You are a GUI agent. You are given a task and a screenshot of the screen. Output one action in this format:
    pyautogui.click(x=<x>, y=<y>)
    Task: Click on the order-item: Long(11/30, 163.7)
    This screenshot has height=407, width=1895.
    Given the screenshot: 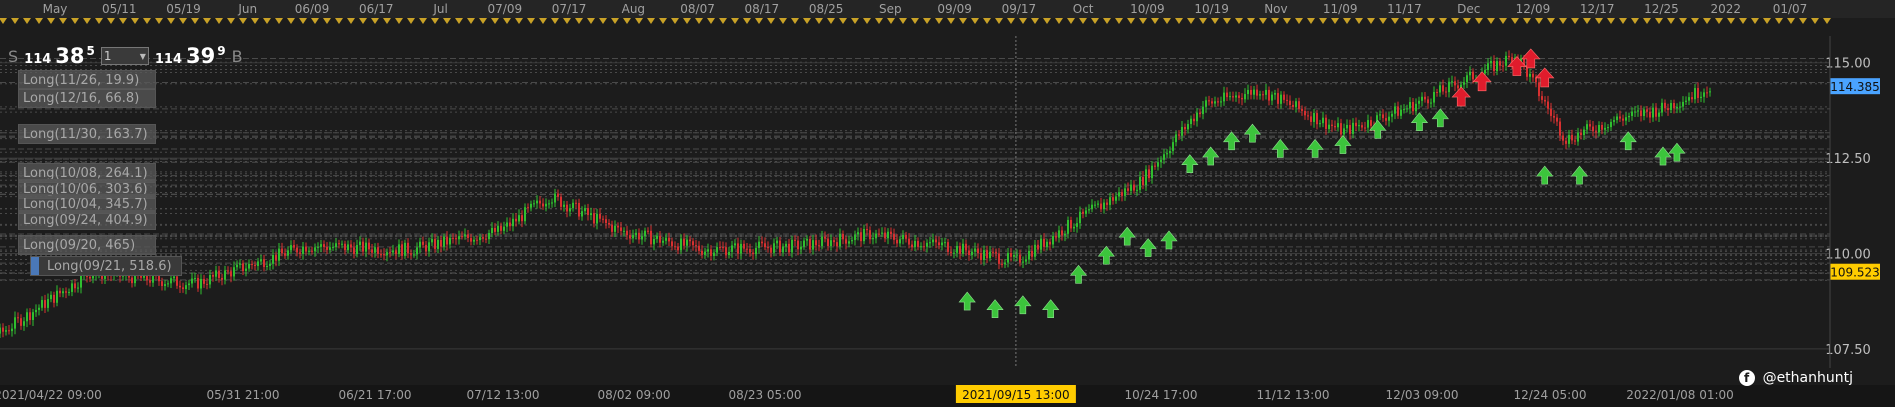 What is the action you would take?
    pyautogui.click(x=87, y=134)
    